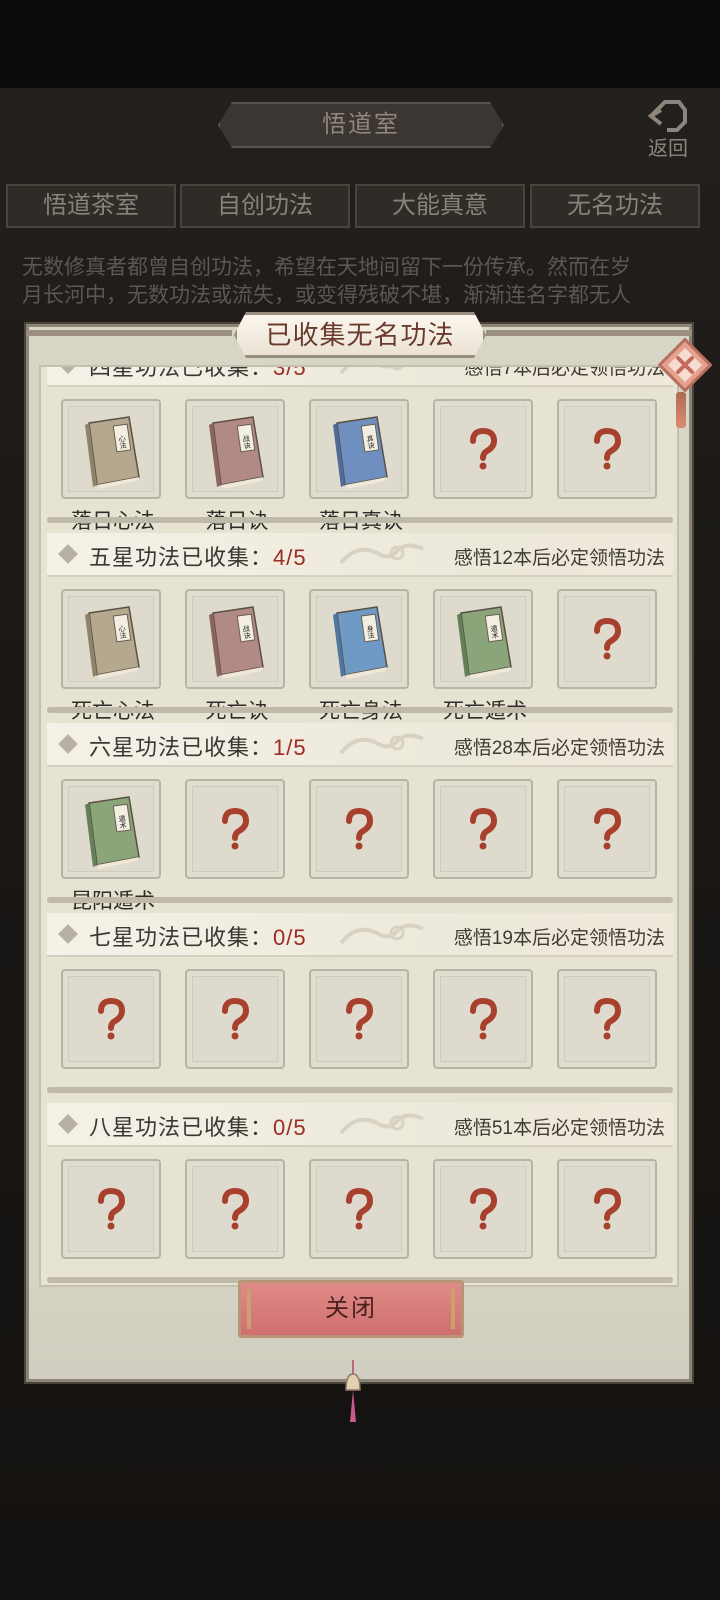 This screenshot has height=1600, width=720. I want to click on section-label: 七星功法已收集：0/5, so click(198, 936).